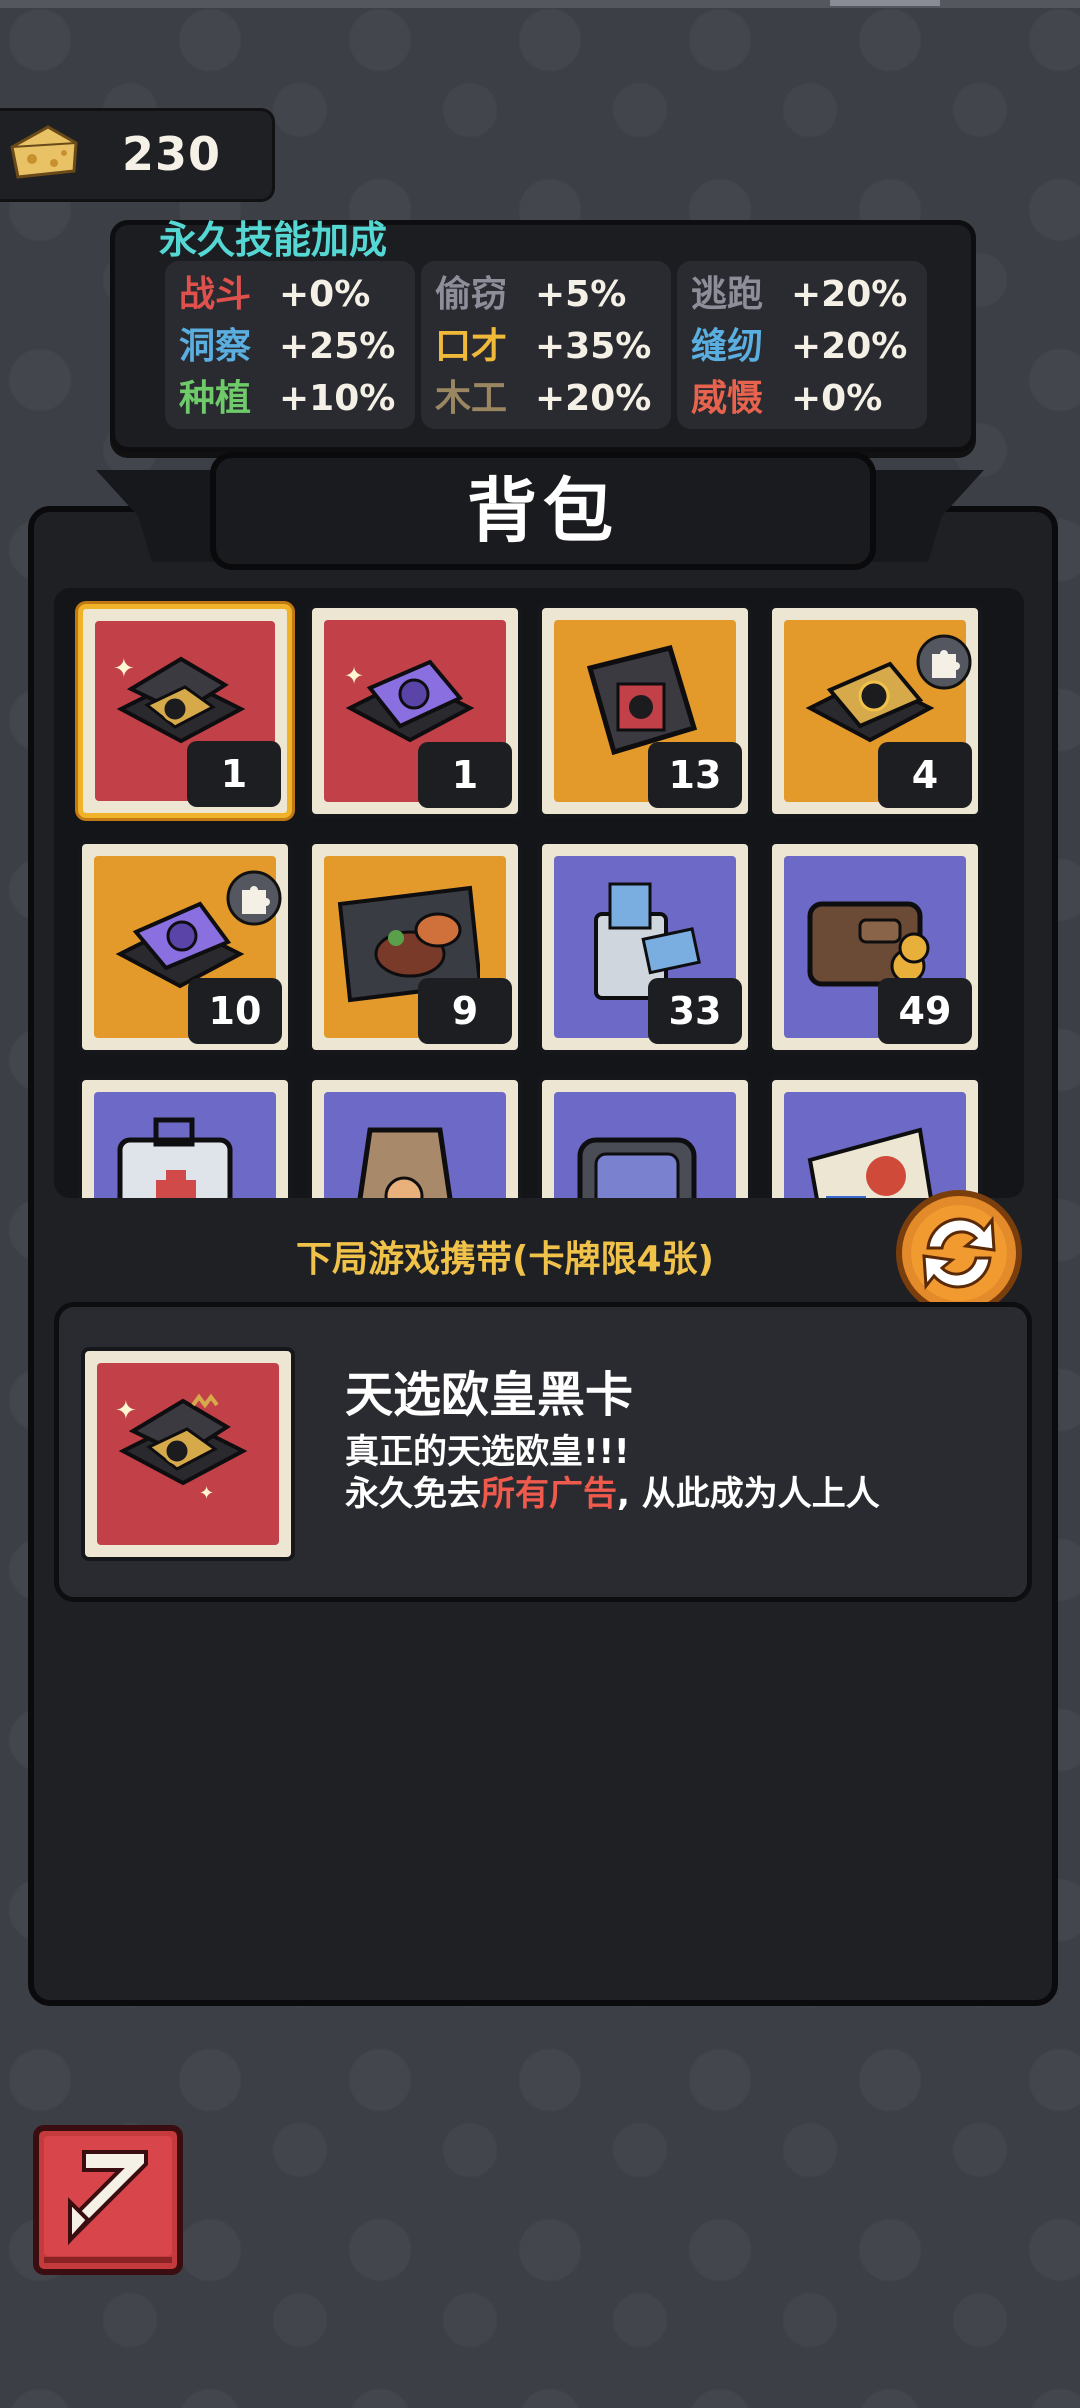  I want to click on carry-limit-label: 下局游戏携带(卡牌限4张), so click(505, 1259).